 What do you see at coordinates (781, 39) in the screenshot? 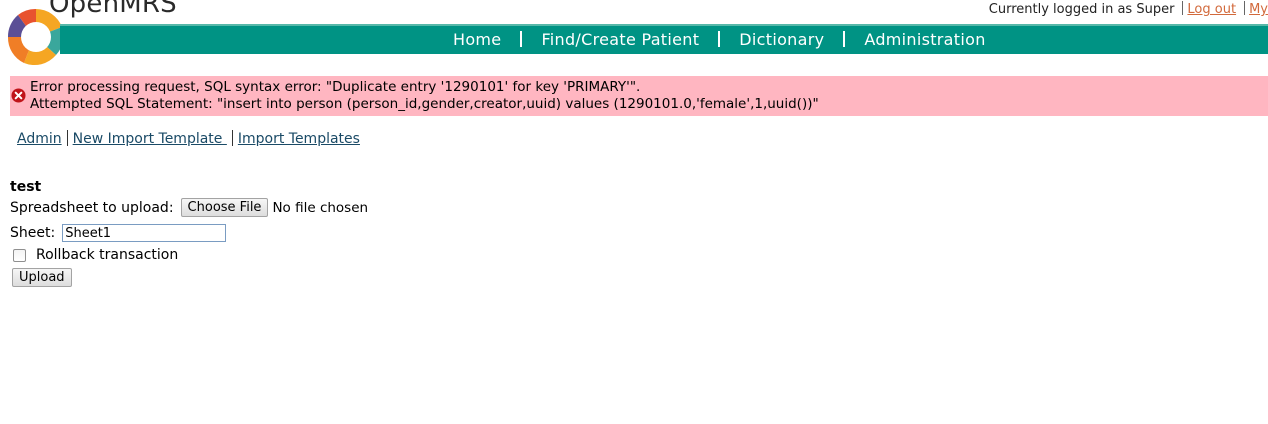
I see `nav-dictionary: Dictionary` at bounding box center [781, 39].